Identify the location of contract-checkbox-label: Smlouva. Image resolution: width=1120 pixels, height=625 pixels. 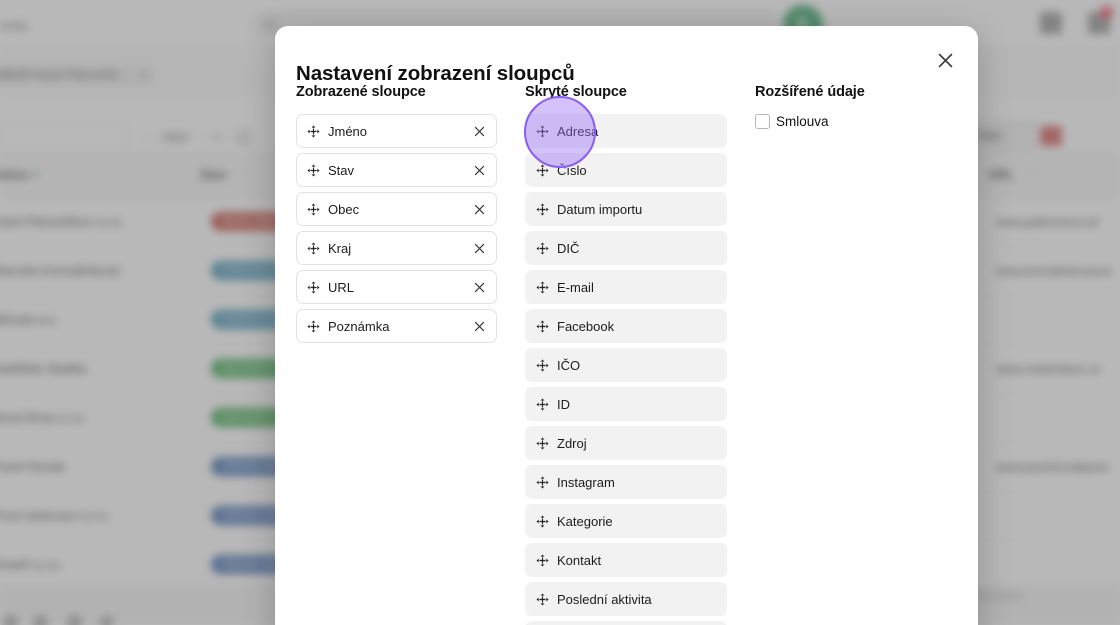
(802, 121).